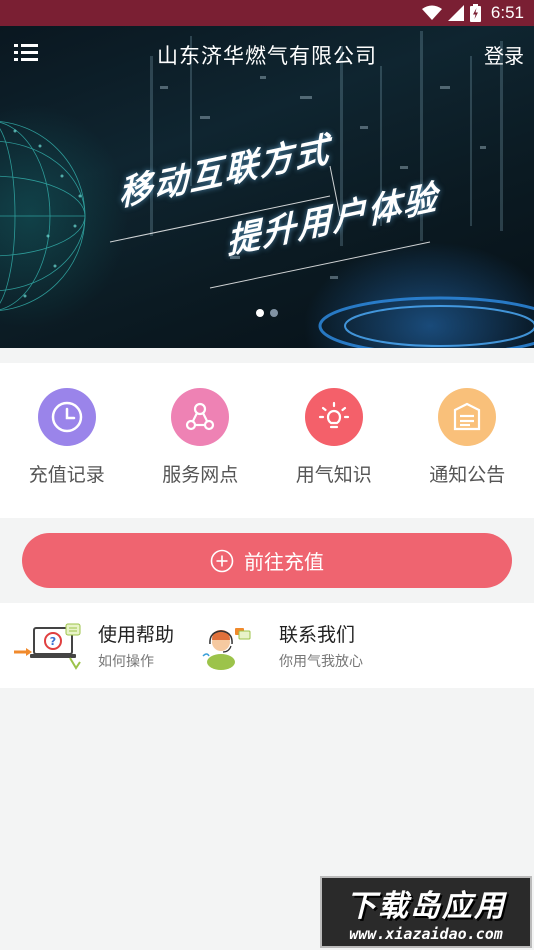  I want to click on laptop-help-icon: ?, so click(51, 646).